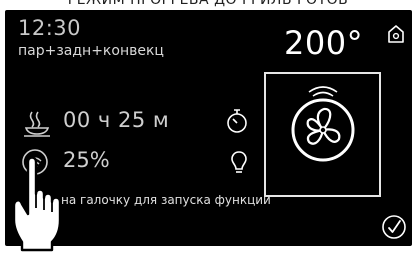  Describe the element at coordinates (394, 227) in the screenshot. I see `check-icon` at that location.